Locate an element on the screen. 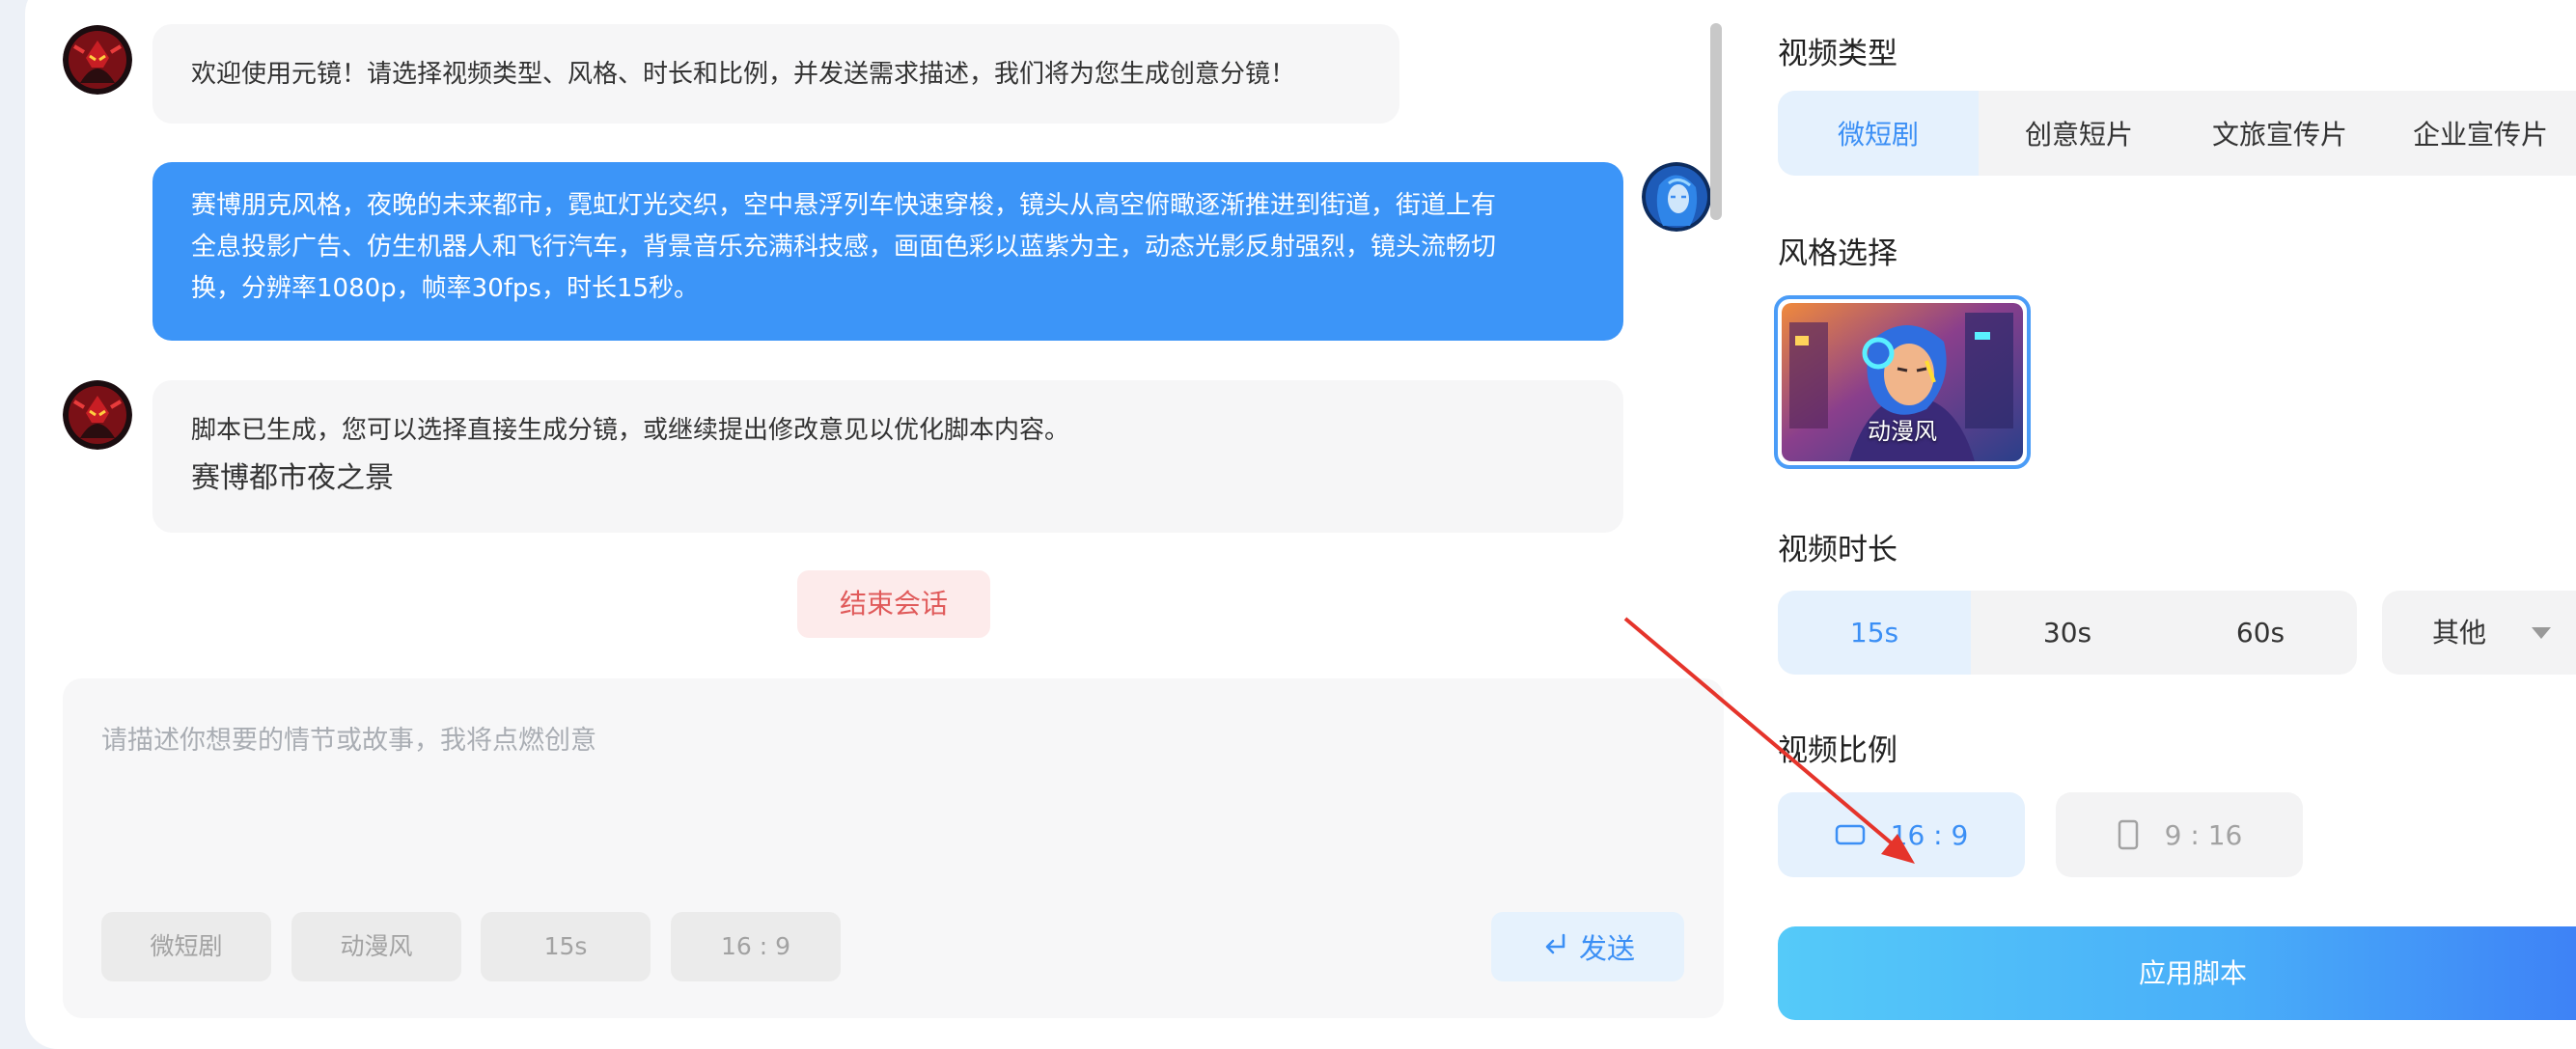 The height and width of the screenshot is (1049, 2576). video-type-option: 创意短片 is located at coordinates (2079, 133).